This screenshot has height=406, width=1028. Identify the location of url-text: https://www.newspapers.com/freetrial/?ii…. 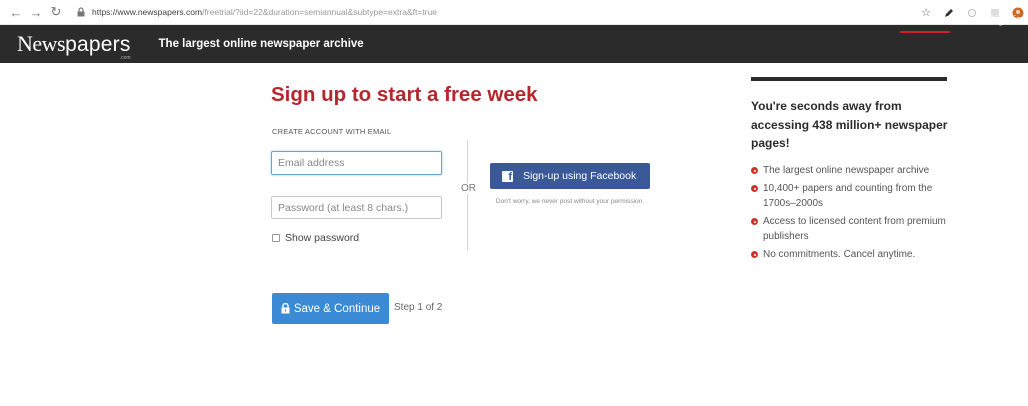
(264, 12).